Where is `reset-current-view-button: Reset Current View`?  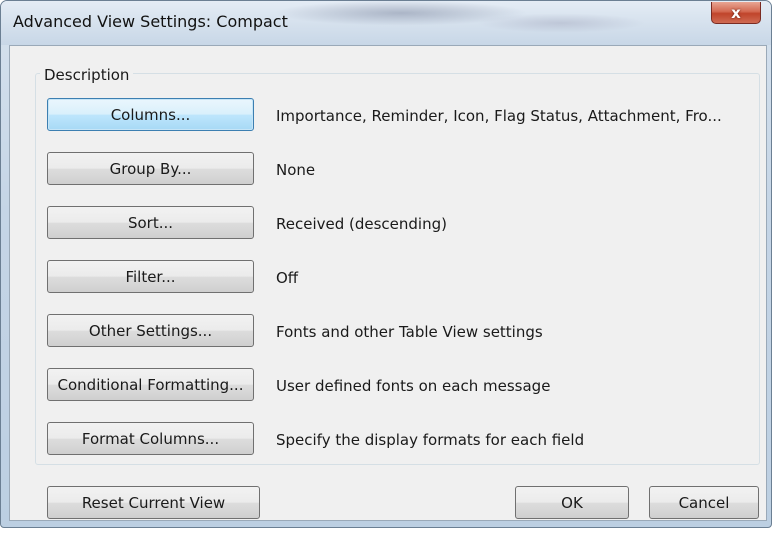
reset-current-view-button: Reset Current View is located at coordinates (153, 502).